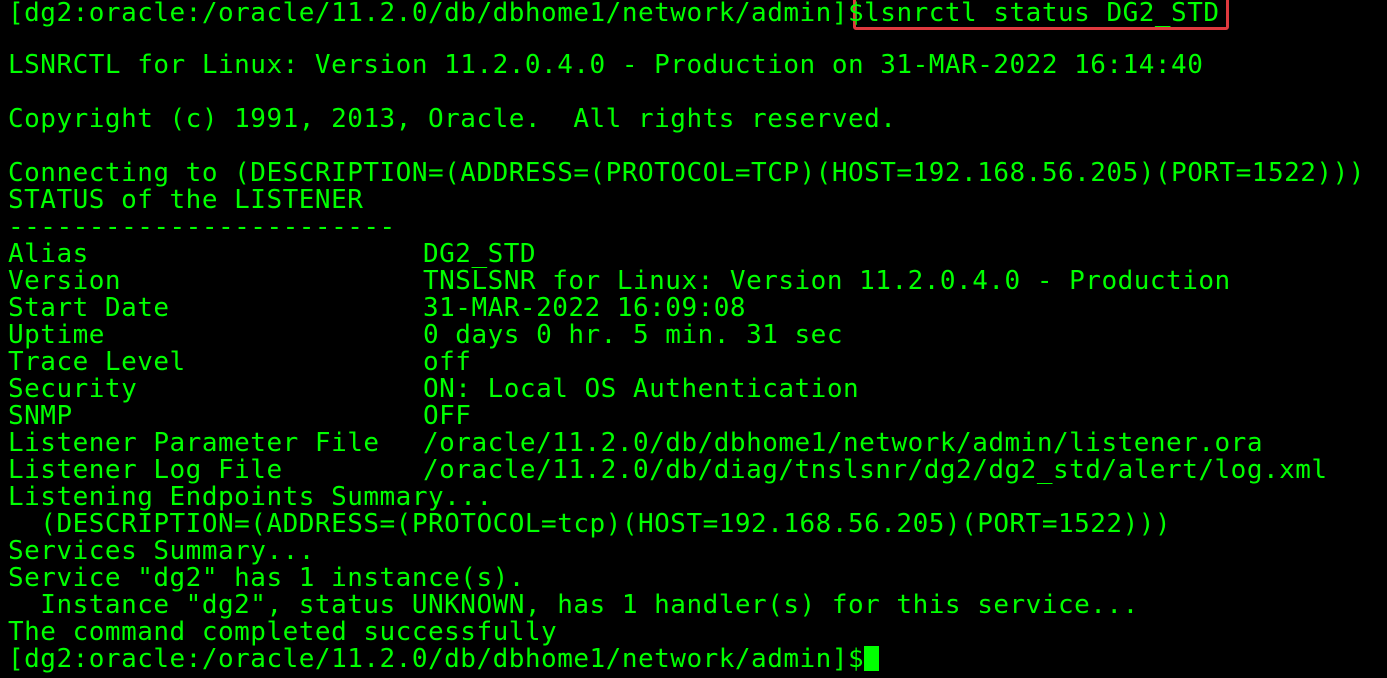 Image resolution: width=1387 pixels, height=678 pixels. I want to click on field-value: 31-MAR-2022 16:09:08, so click(585, 308).